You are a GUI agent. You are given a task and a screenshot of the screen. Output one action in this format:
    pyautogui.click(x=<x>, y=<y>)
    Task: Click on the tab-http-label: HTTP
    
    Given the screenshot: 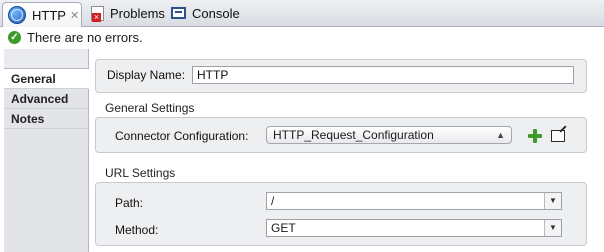 What is the action you would take?
    pyautogui.click(x=49, y=15)
    